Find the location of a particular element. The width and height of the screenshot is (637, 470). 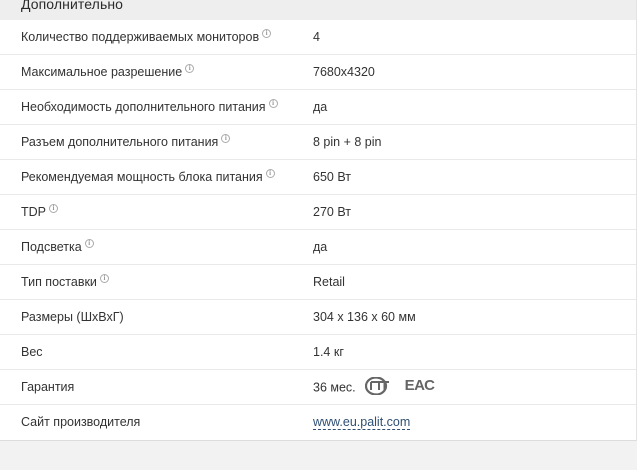

spec-row-weight: Вес 1.4 кг is located at coordinates (318, 352).